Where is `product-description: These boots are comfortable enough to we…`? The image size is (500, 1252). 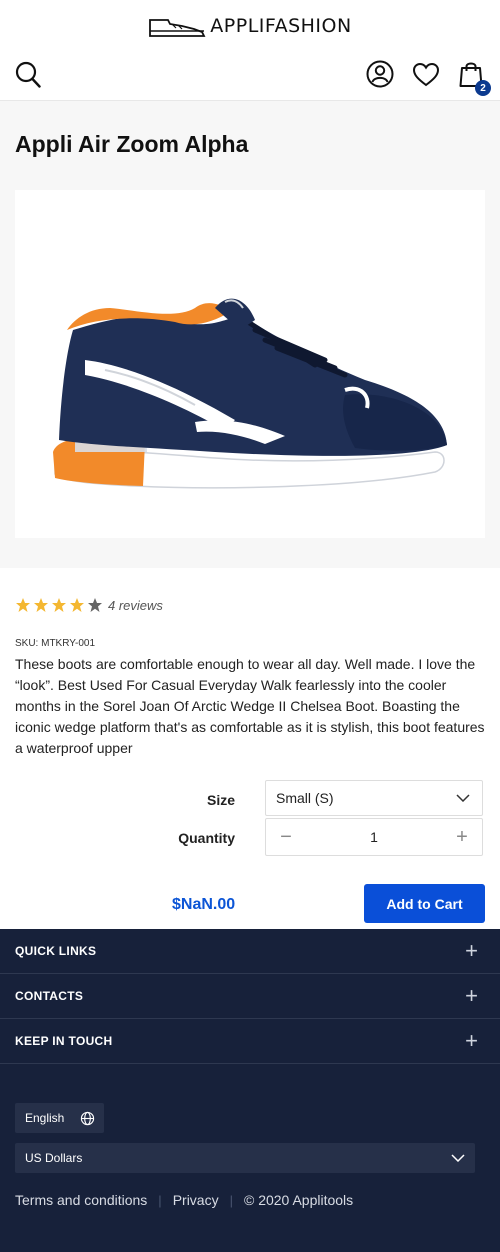 product-description: These boots are comfortable enough to we… is located at coordinates (250, 706).